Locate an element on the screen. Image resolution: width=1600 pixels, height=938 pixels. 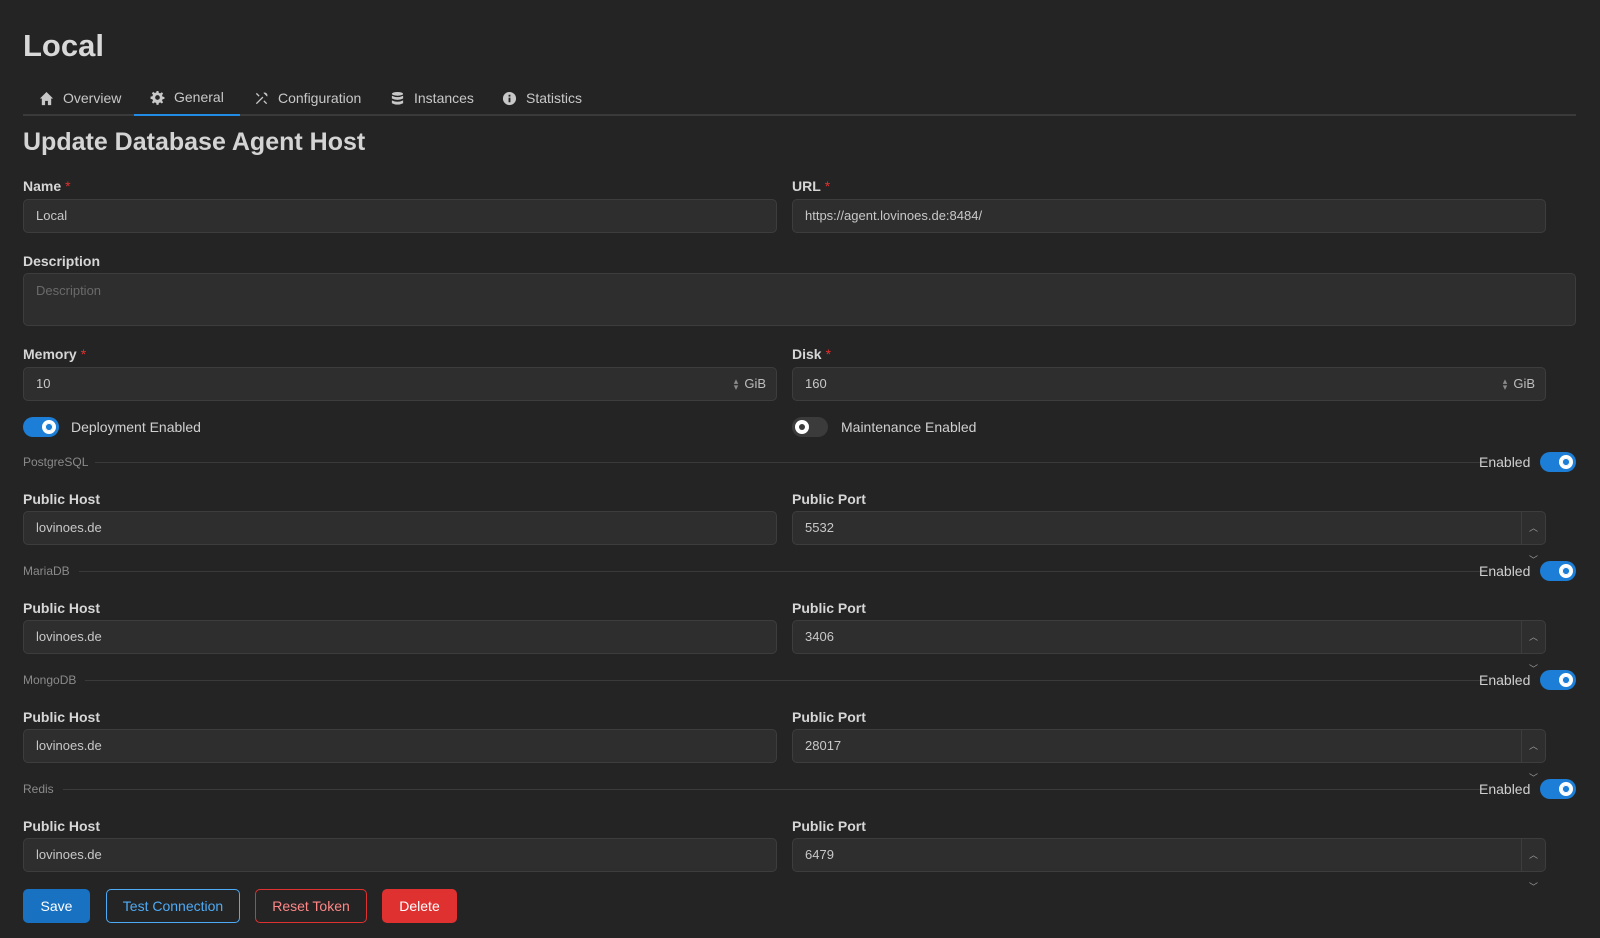
mariadb-enabled-switch is located at coordinates (1558, 571).